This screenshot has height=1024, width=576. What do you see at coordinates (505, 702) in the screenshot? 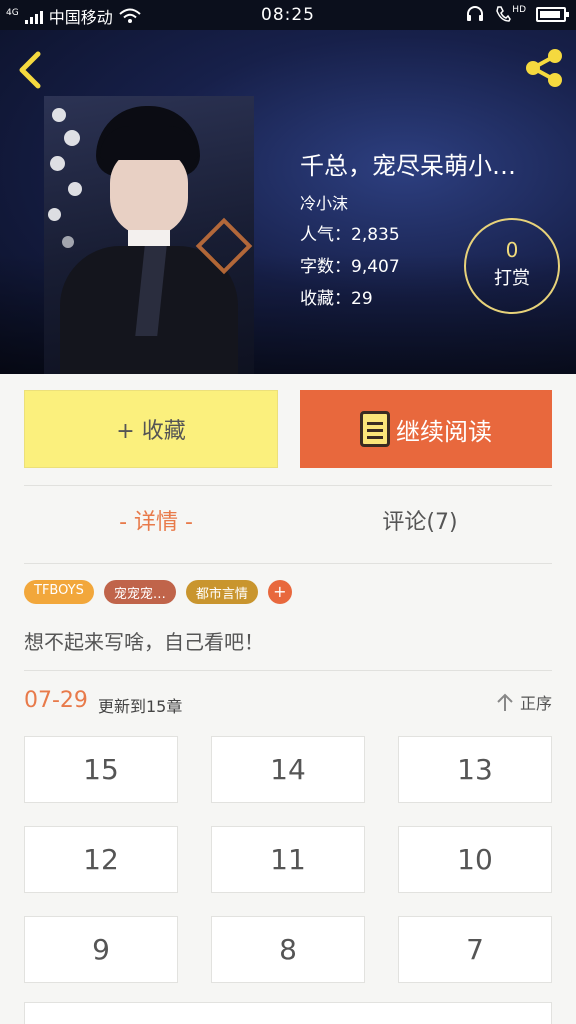
I see `arrow-up-icon` at bounding box center [505, 702].